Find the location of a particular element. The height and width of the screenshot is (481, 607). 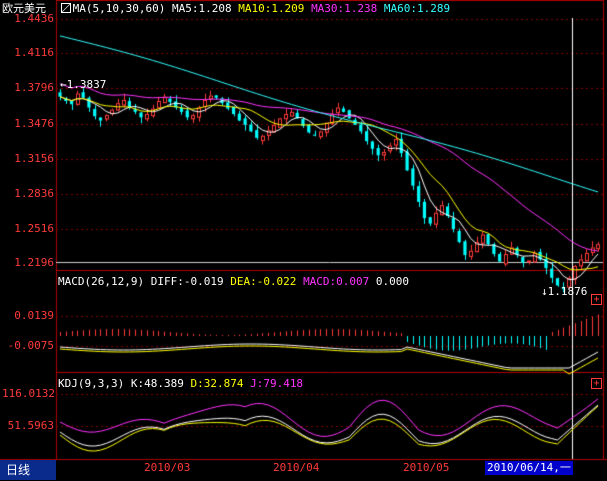

macd-diff-value: DIFF:-0.019 is located at coordinates (187, 281).